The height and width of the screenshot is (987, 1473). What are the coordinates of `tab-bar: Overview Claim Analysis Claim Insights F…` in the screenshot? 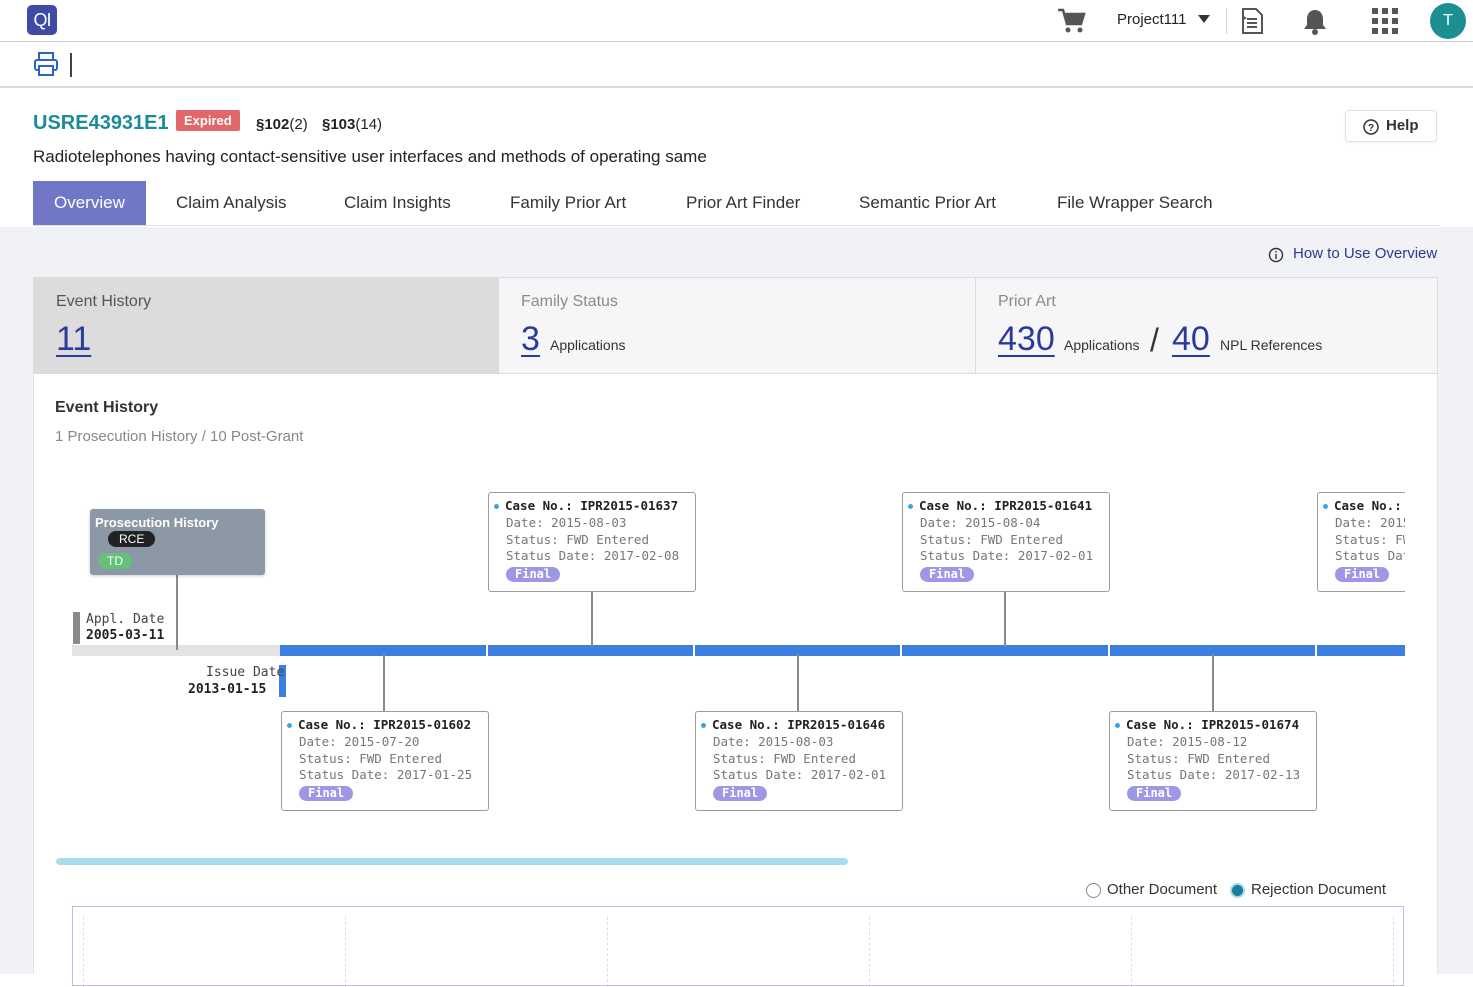 It's located at (736, 203).